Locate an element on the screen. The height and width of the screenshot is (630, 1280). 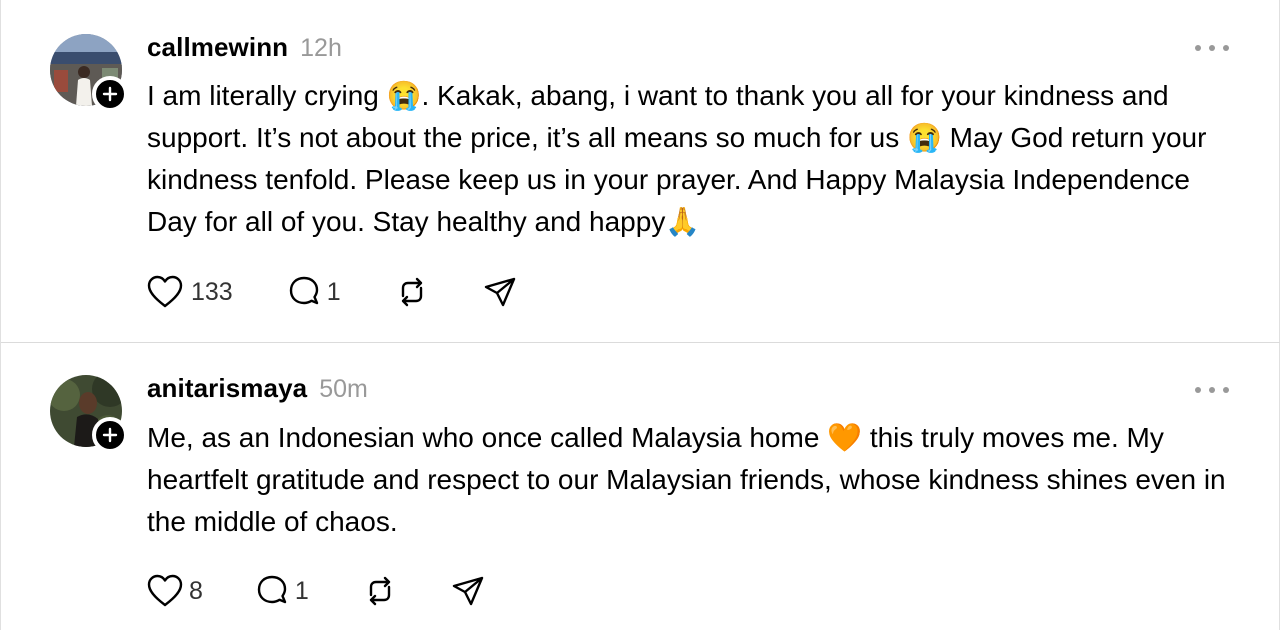
like-button: 8 is located at coordinates (175, 591).